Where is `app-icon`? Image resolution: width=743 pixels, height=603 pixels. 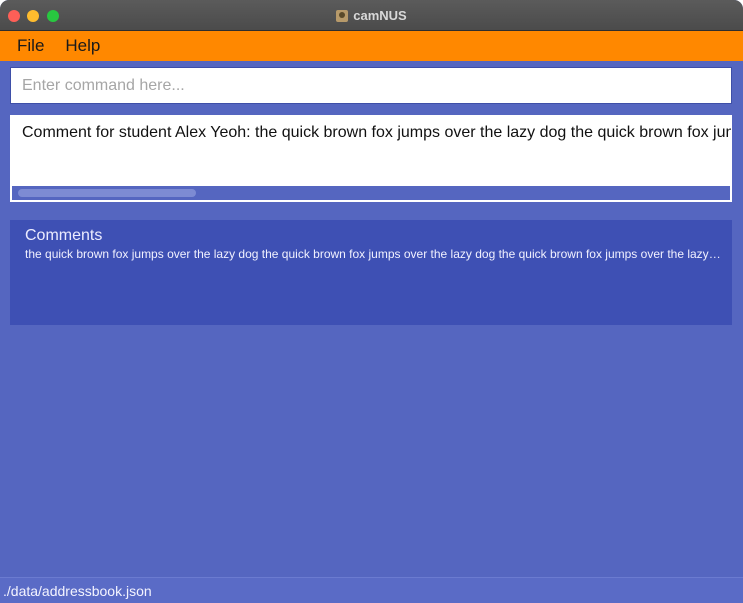
app-icon is located at coordinates (342, 15).